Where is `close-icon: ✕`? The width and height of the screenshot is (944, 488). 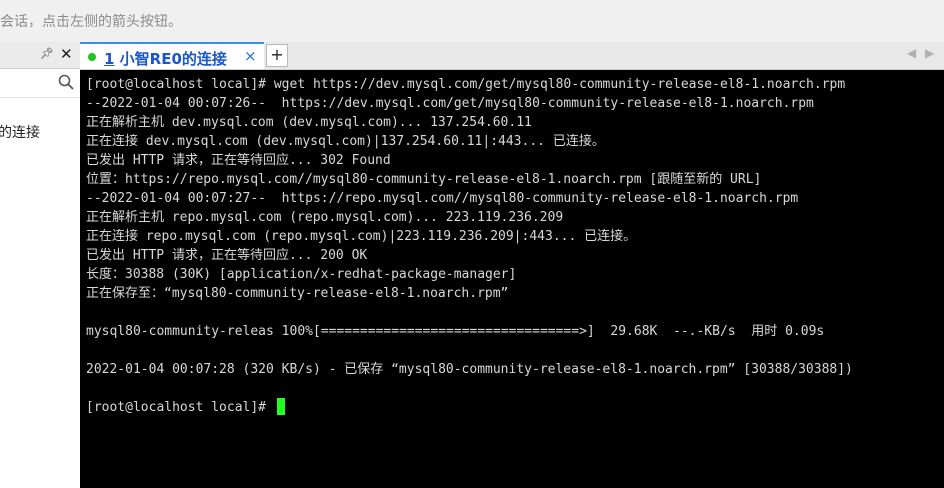
close-icon: ✕ is located at coordinates (66, 54).